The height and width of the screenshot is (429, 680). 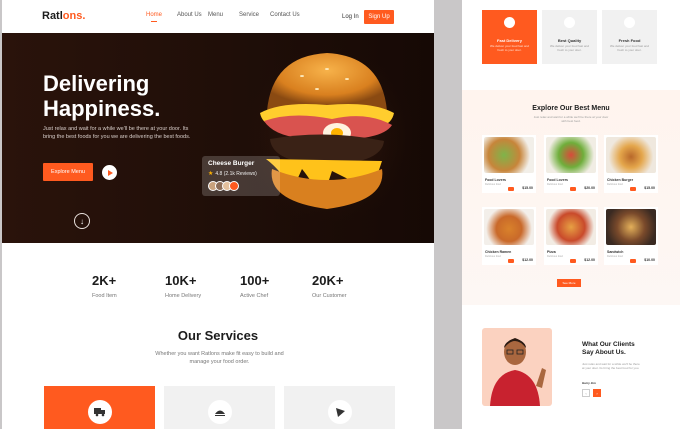 What do you see at coordinates (232, 174) in the screenshot?
I see `burger-rating: ★ 4.8 (2.1k Reviews)` at bounding box center [232, 174].